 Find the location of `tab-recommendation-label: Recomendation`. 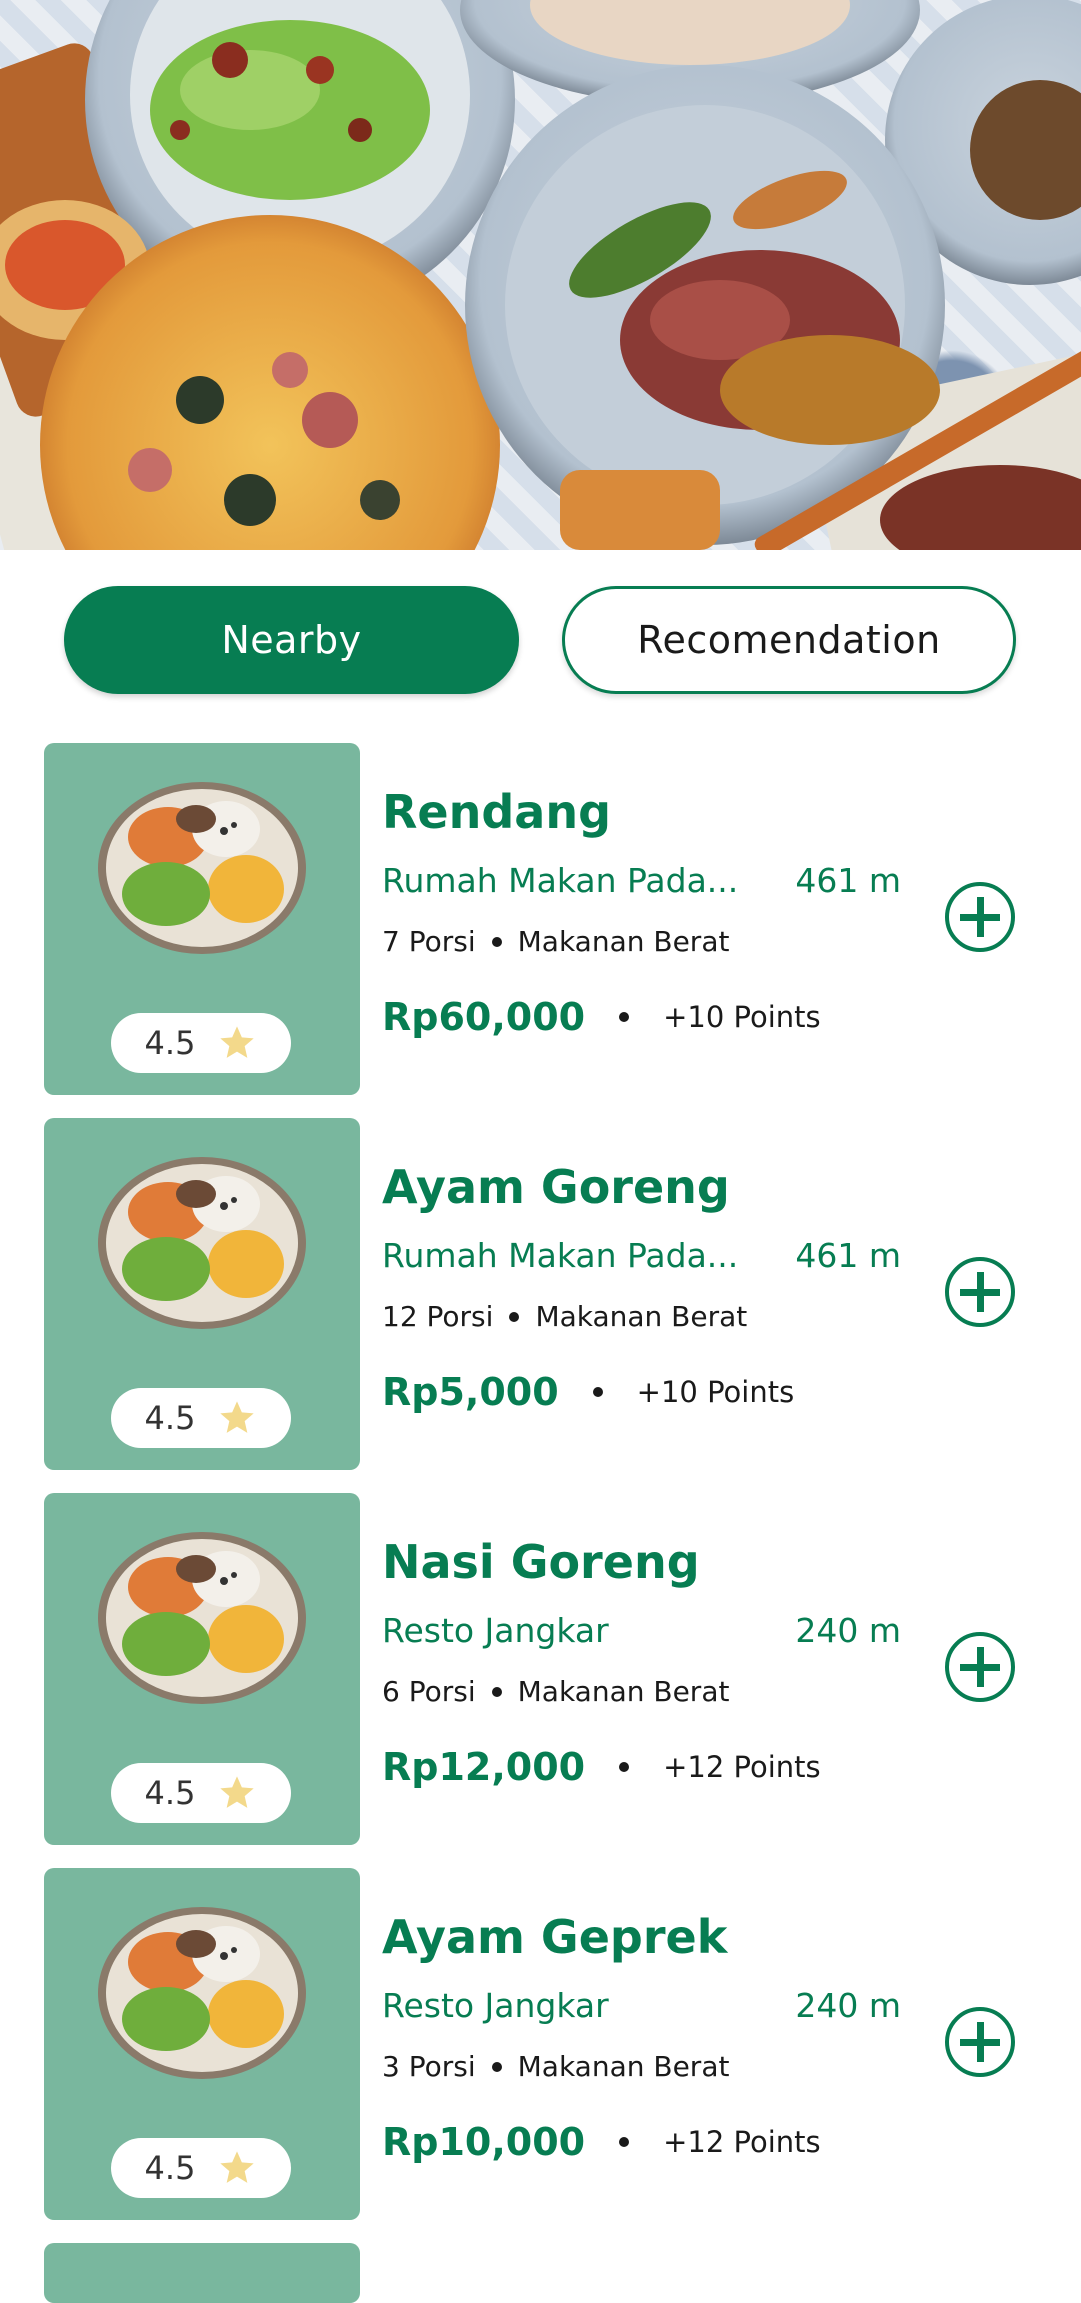

tab-recommendation-label: Recomendation is located at coordinates (789, 640).